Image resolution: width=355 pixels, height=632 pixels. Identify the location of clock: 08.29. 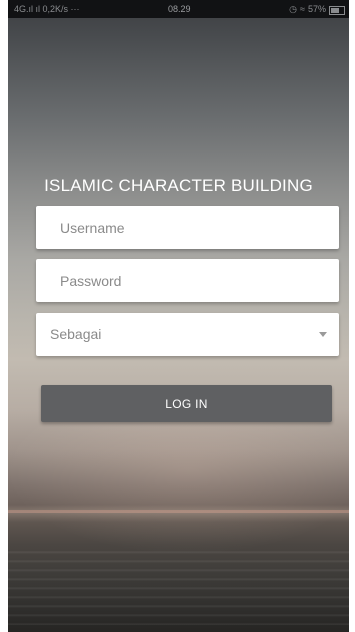
(179, 9).